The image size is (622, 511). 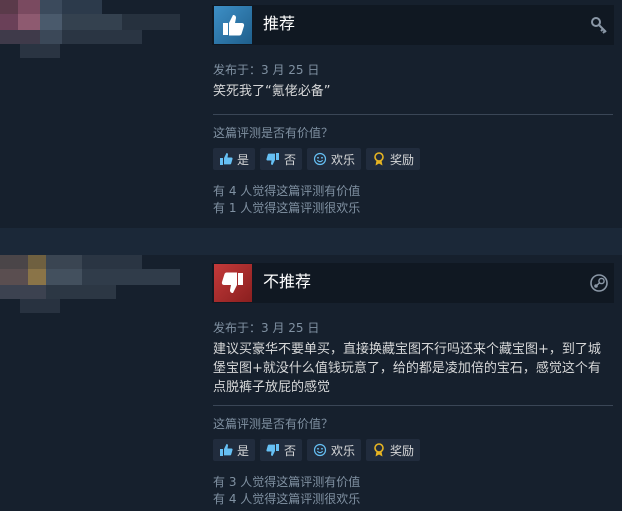 I want to click on key-icon, so click(x=599, y=25).